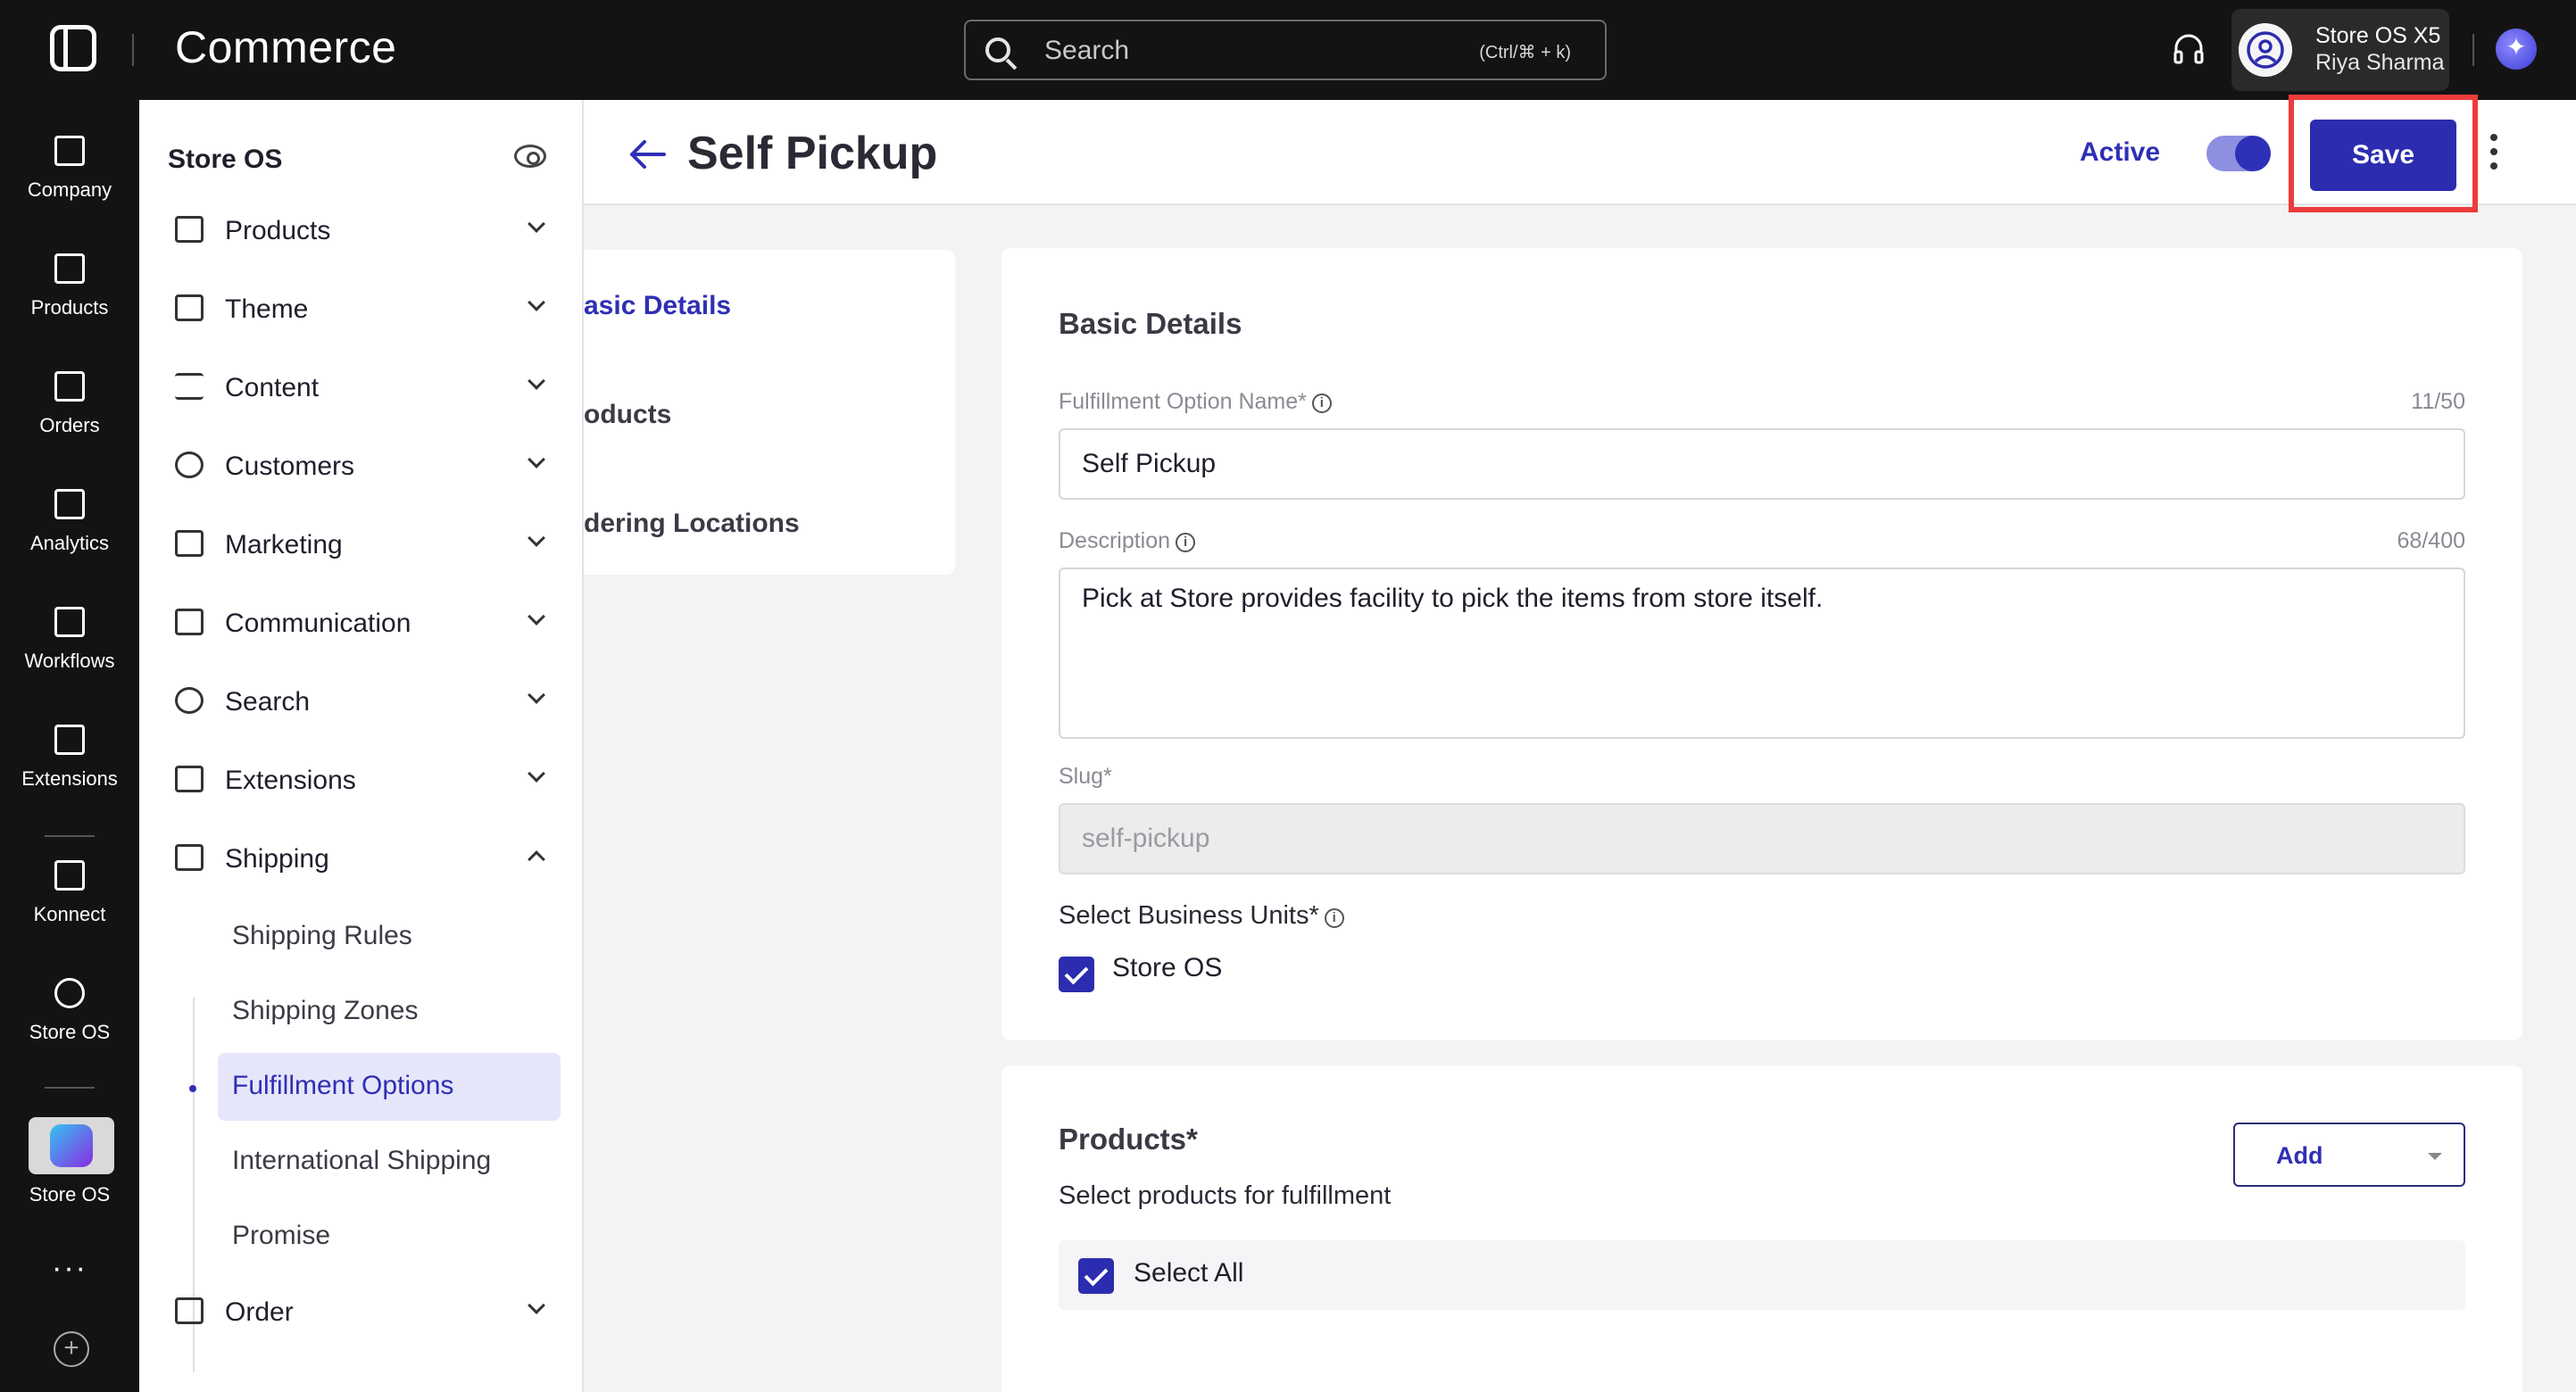 This screenshot has width=2576, height=1392. What do you see at coordinates (2383, 155) in the screenshot?
I see `save-button: Save` at bounding box center [2383, 155].